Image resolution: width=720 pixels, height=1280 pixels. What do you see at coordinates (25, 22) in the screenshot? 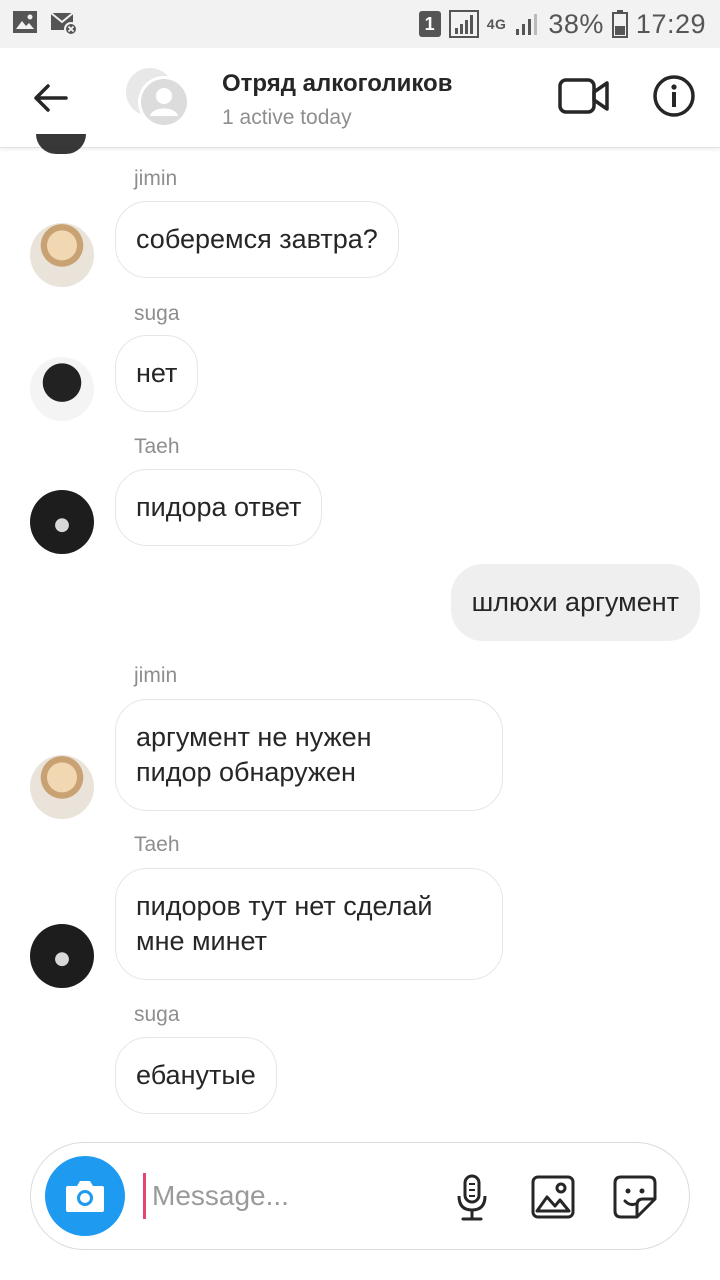
I see `gallery-notification-icon` at bounding box center [25, 22].